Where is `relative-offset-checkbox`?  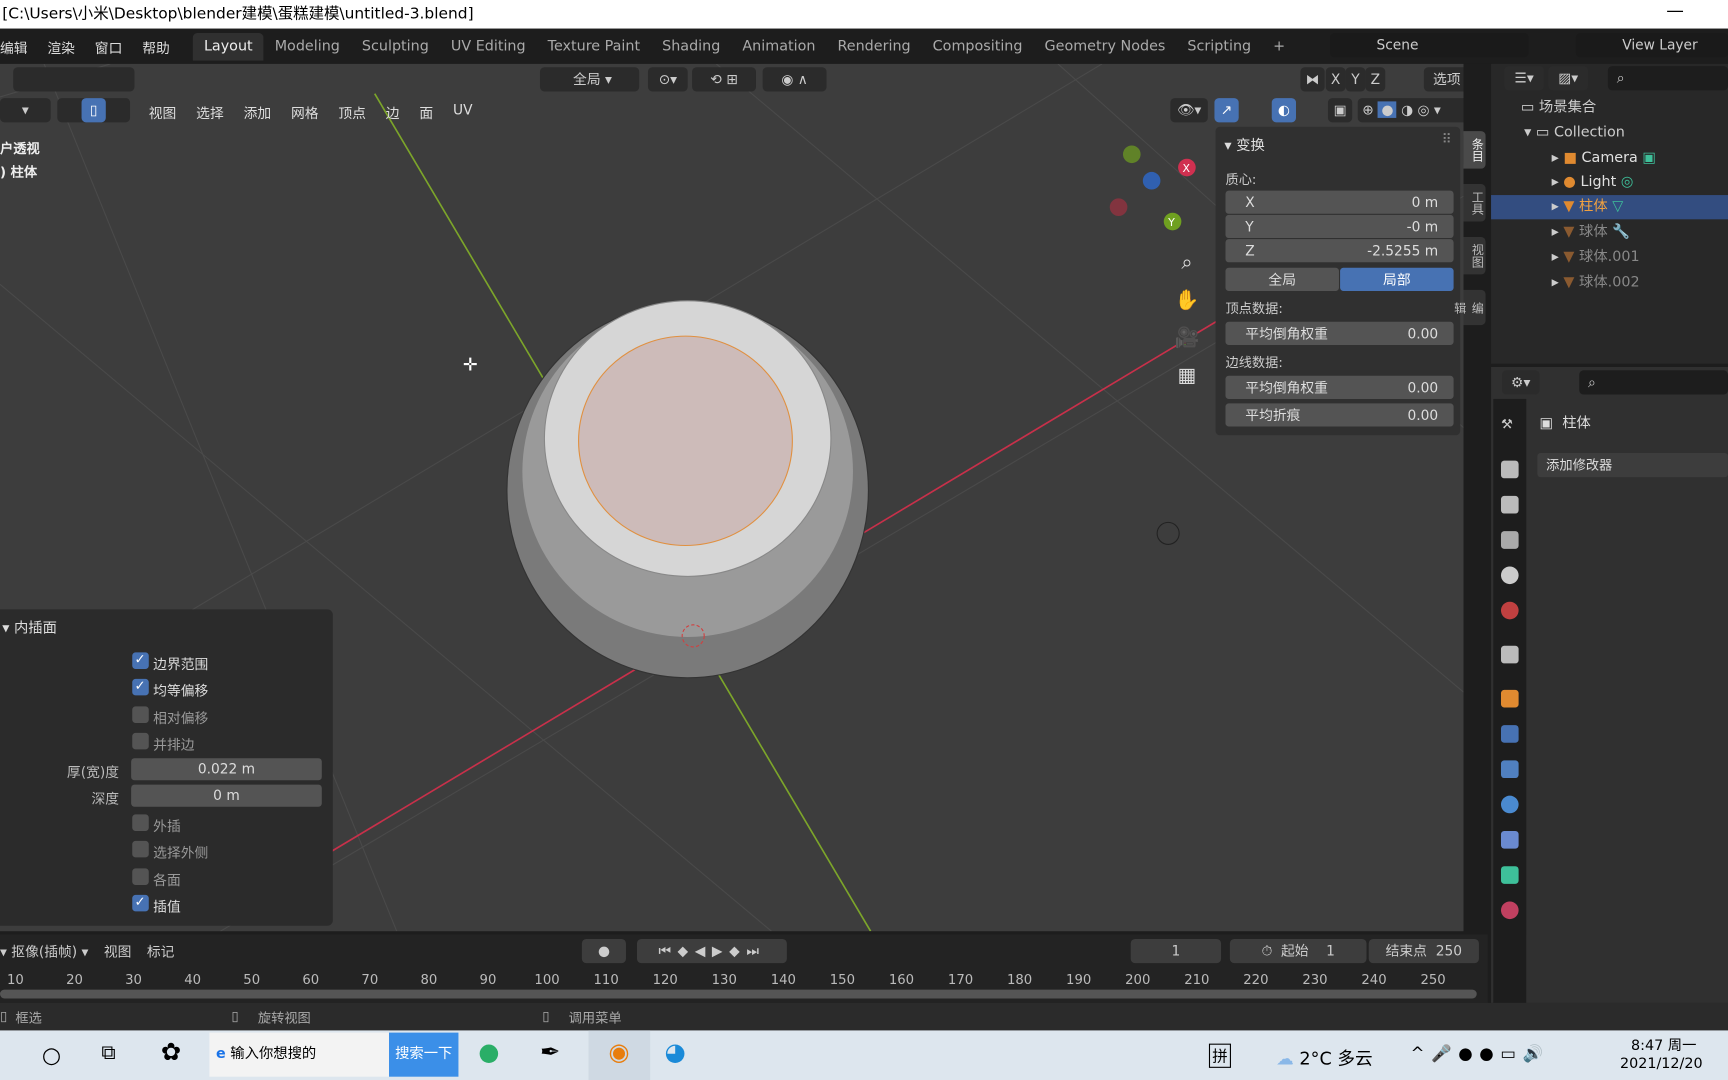
relative-offset-checkbox is located at coordinates (140, 714).